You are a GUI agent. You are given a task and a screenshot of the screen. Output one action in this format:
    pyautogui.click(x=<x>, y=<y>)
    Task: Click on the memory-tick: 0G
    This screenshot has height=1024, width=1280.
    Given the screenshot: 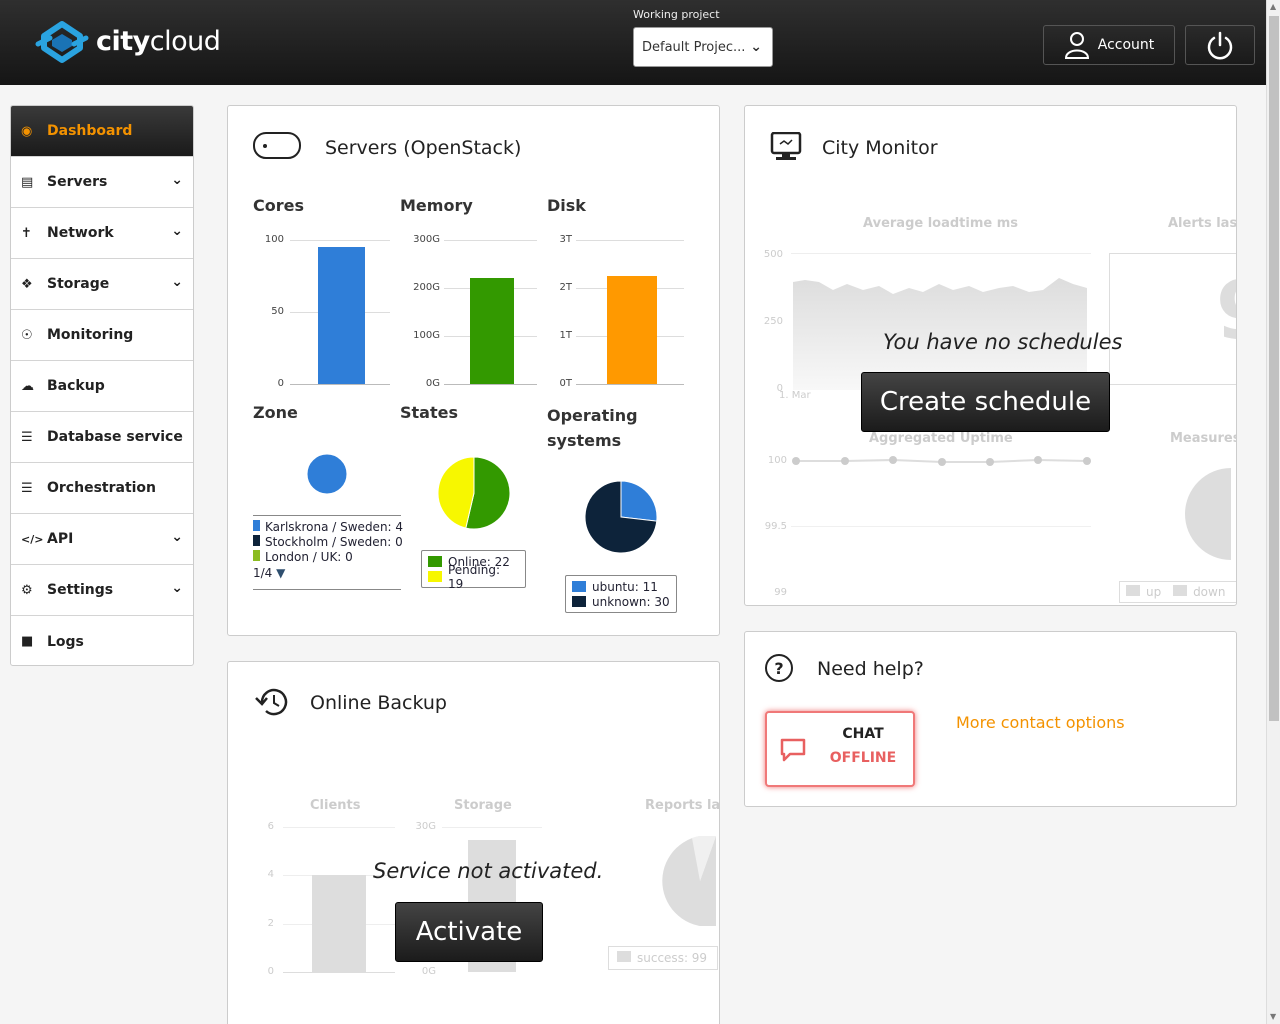 What is the action you would take?
    pyautogui.click(x=432, y=383)
    